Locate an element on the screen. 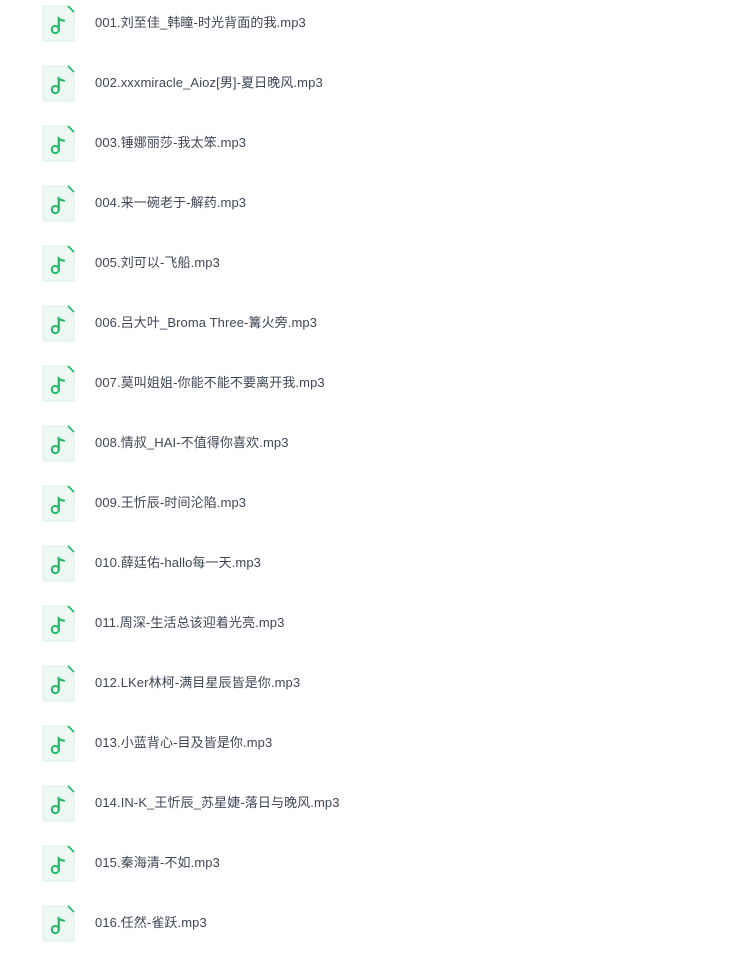 This screenshot has width=753, height=960. file-row: 014.IN-K_王忻辰_苏星婕-落日与晚风.mp3 is located at coordinates (376, 810).